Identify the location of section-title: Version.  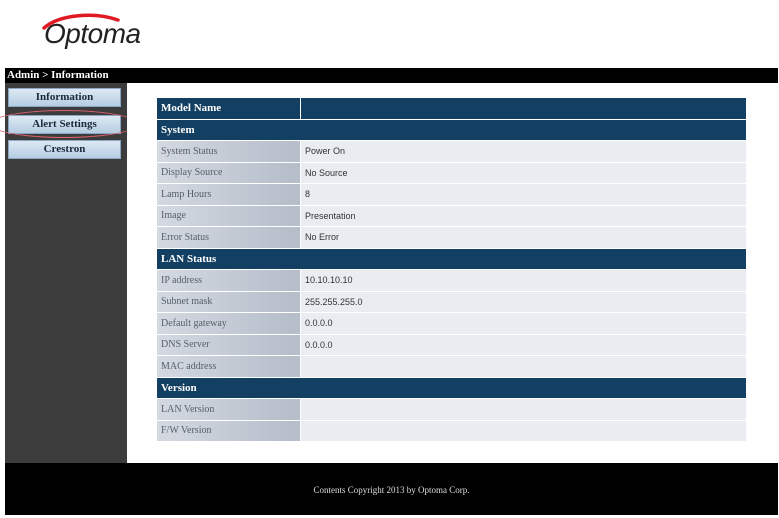
(451, 387).